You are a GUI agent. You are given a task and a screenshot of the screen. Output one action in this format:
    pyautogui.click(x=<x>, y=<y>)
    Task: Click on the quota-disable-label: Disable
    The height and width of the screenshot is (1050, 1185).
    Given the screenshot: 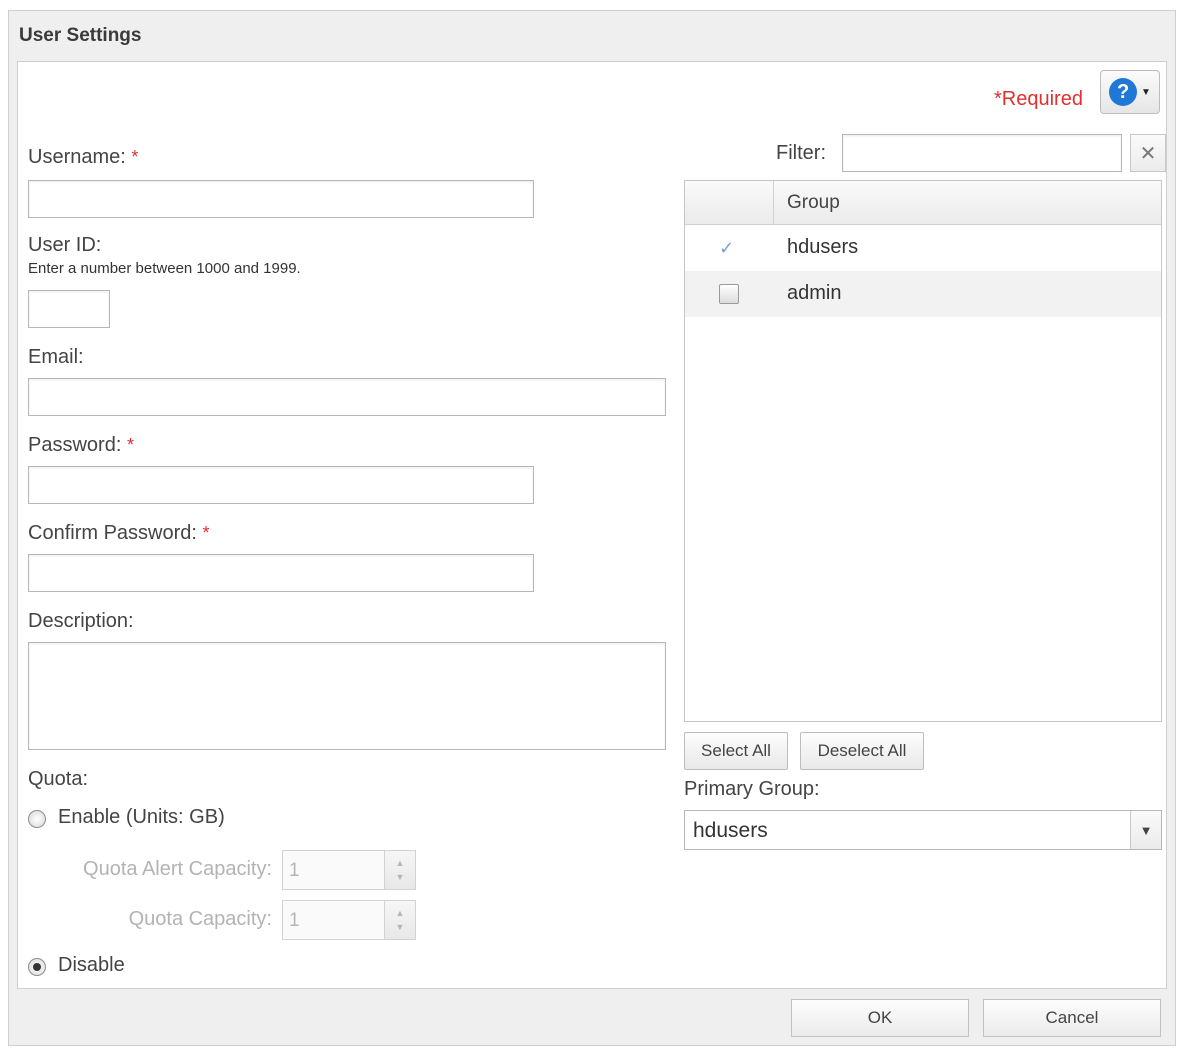 What is the action you would take?
    pyautogui.click(x=91, y=965)
    